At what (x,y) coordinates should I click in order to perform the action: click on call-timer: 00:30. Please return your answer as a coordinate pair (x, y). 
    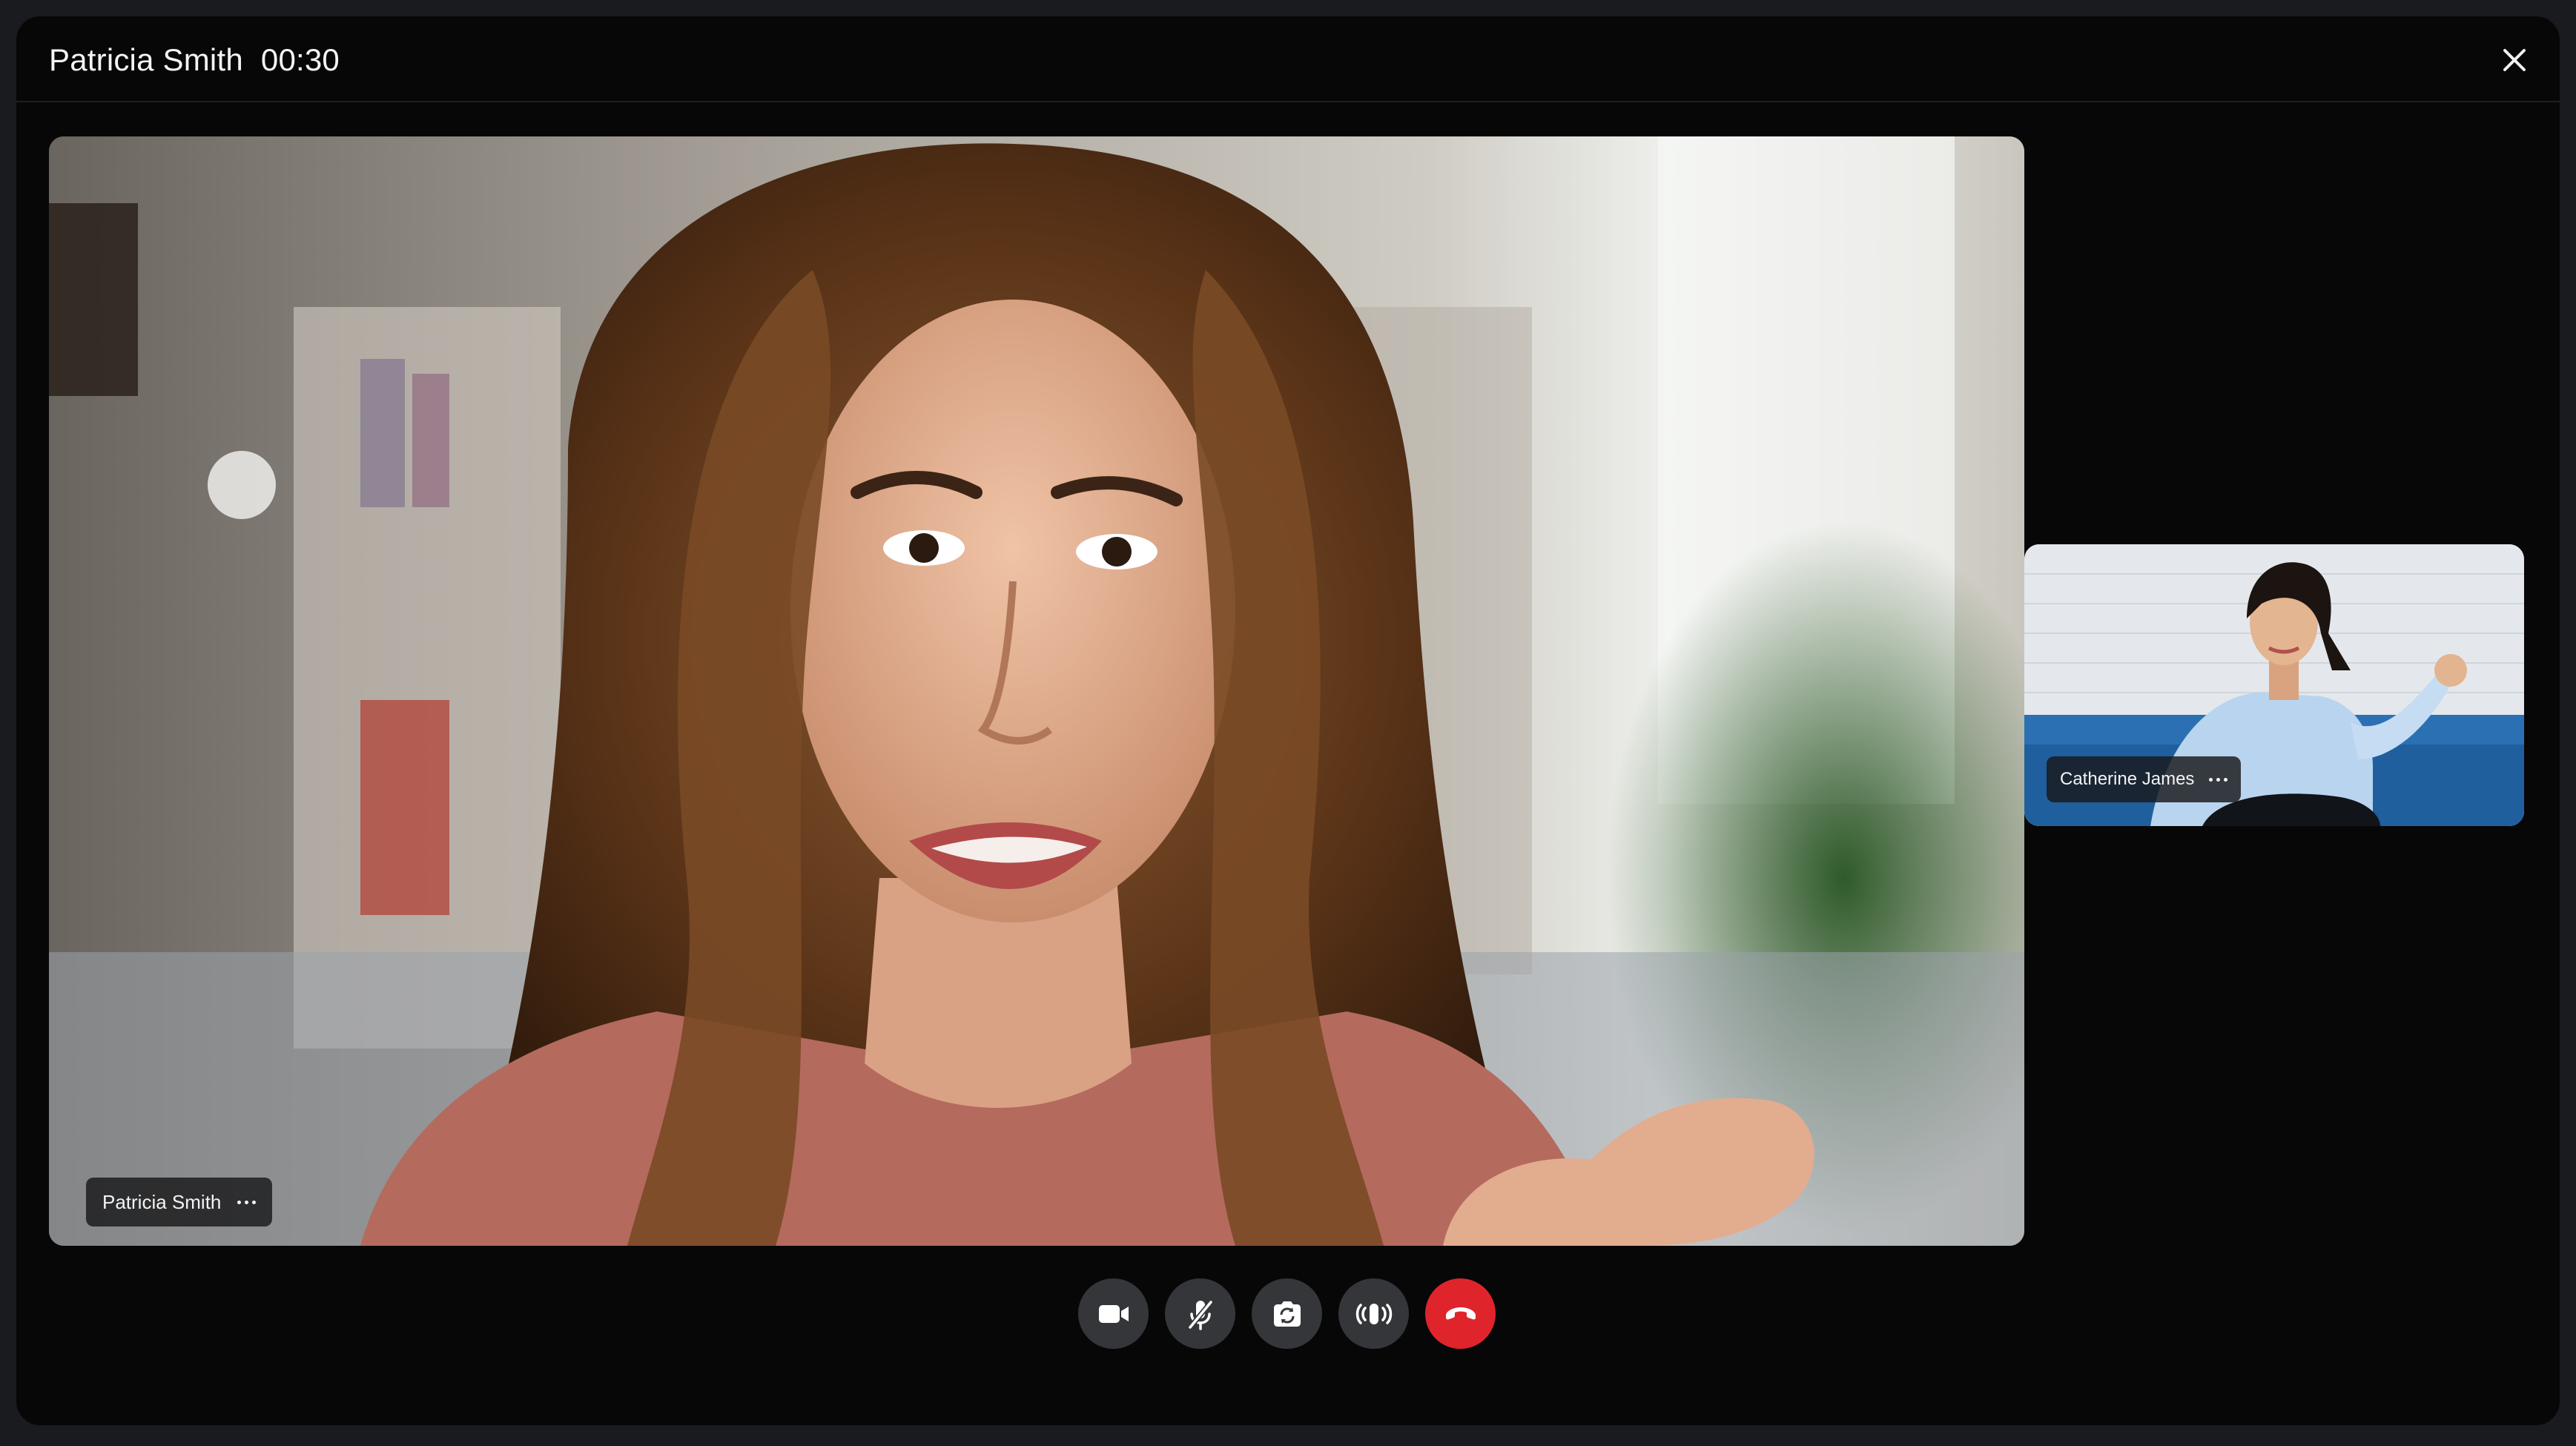
    Looking at the image, I should click on (300, 60).